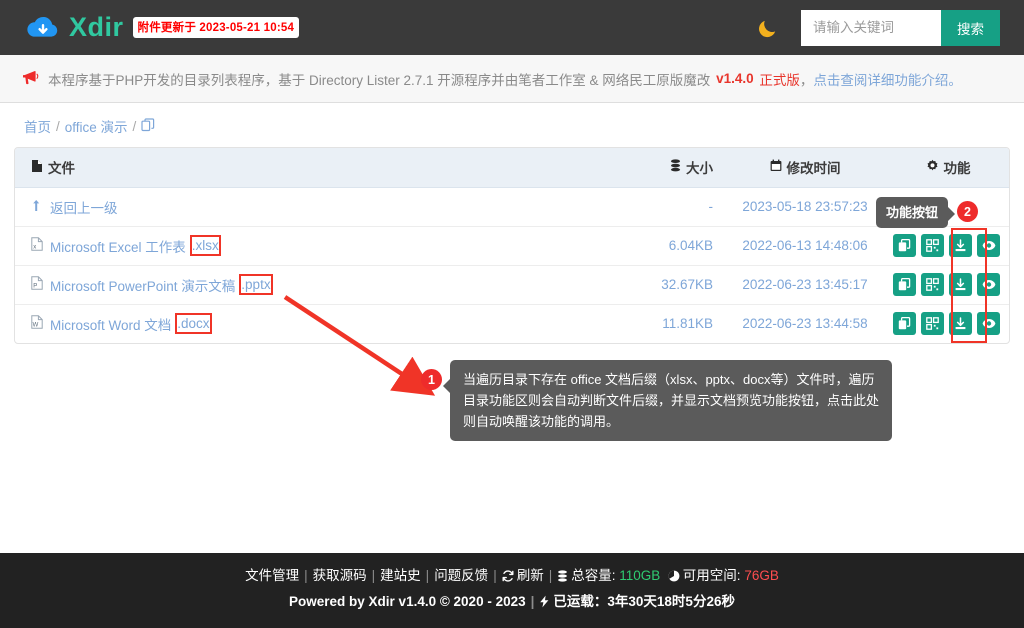 The image size is (1024, 628). I want to click on column-header-time: 修改时间, so click(805, 168).